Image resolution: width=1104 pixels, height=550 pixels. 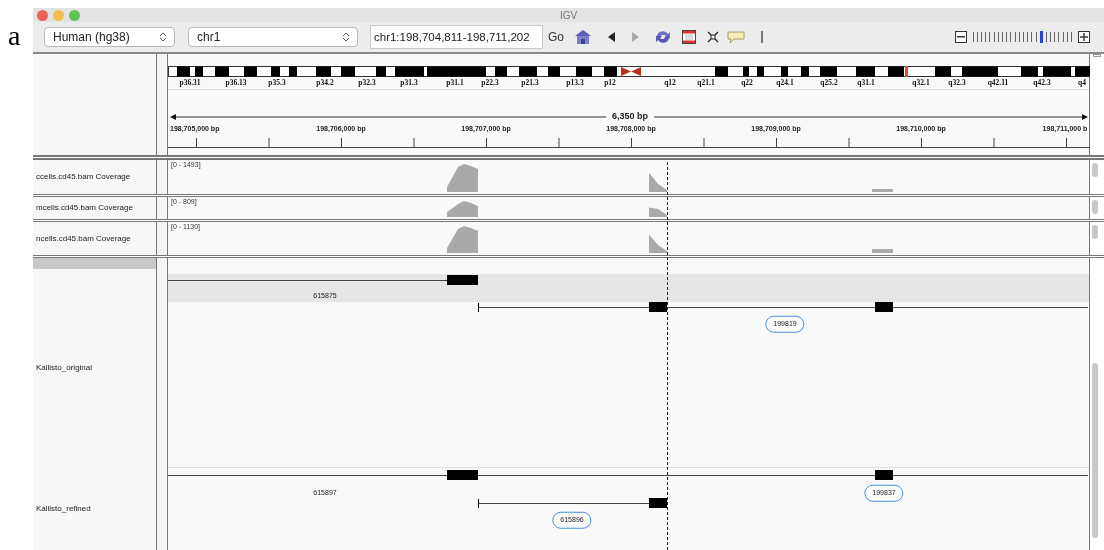 What do you see at coordinates (663, 37) in the screenshot?
I see `refresh-icon` at bounding box center [663, 37].